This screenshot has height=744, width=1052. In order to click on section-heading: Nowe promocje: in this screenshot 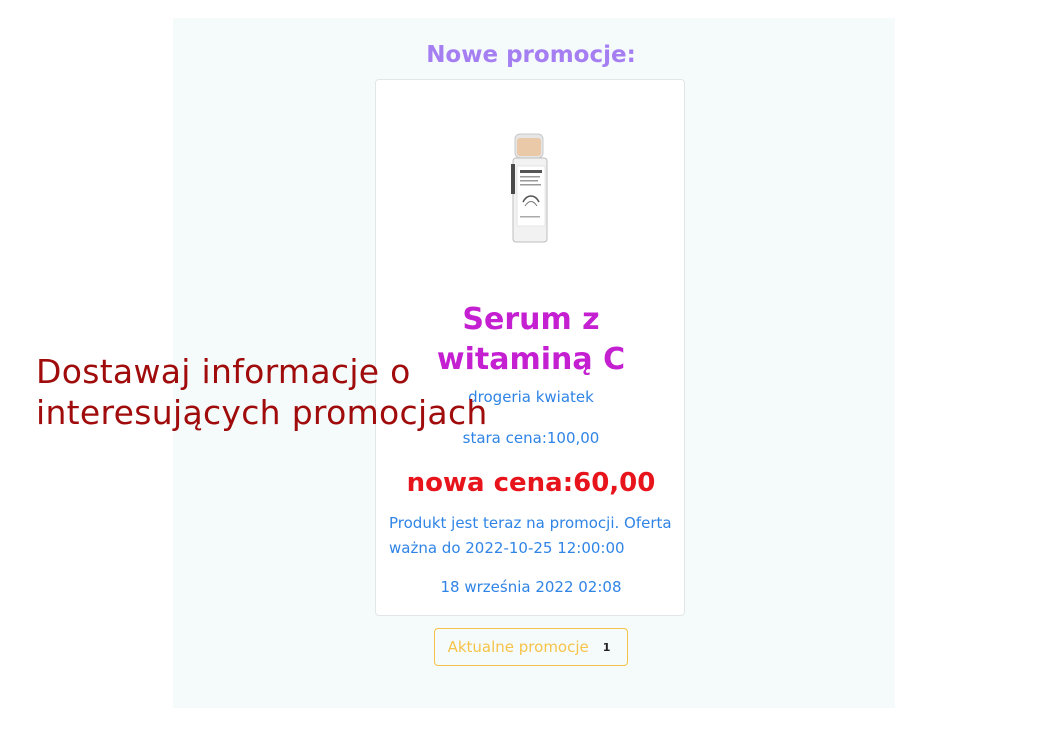, I will do `click(531, 55)`.